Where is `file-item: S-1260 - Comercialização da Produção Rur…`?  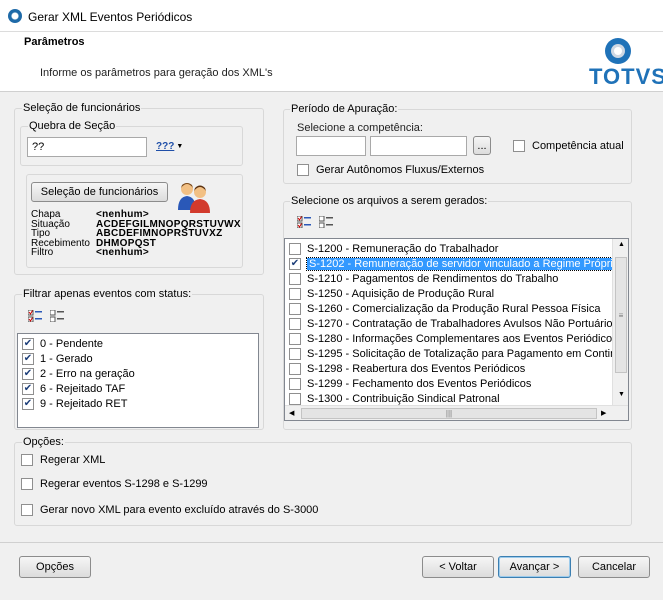
file-item: S-1260 - Comercialização da Produção Rur… is located at coordinates (442, 308).